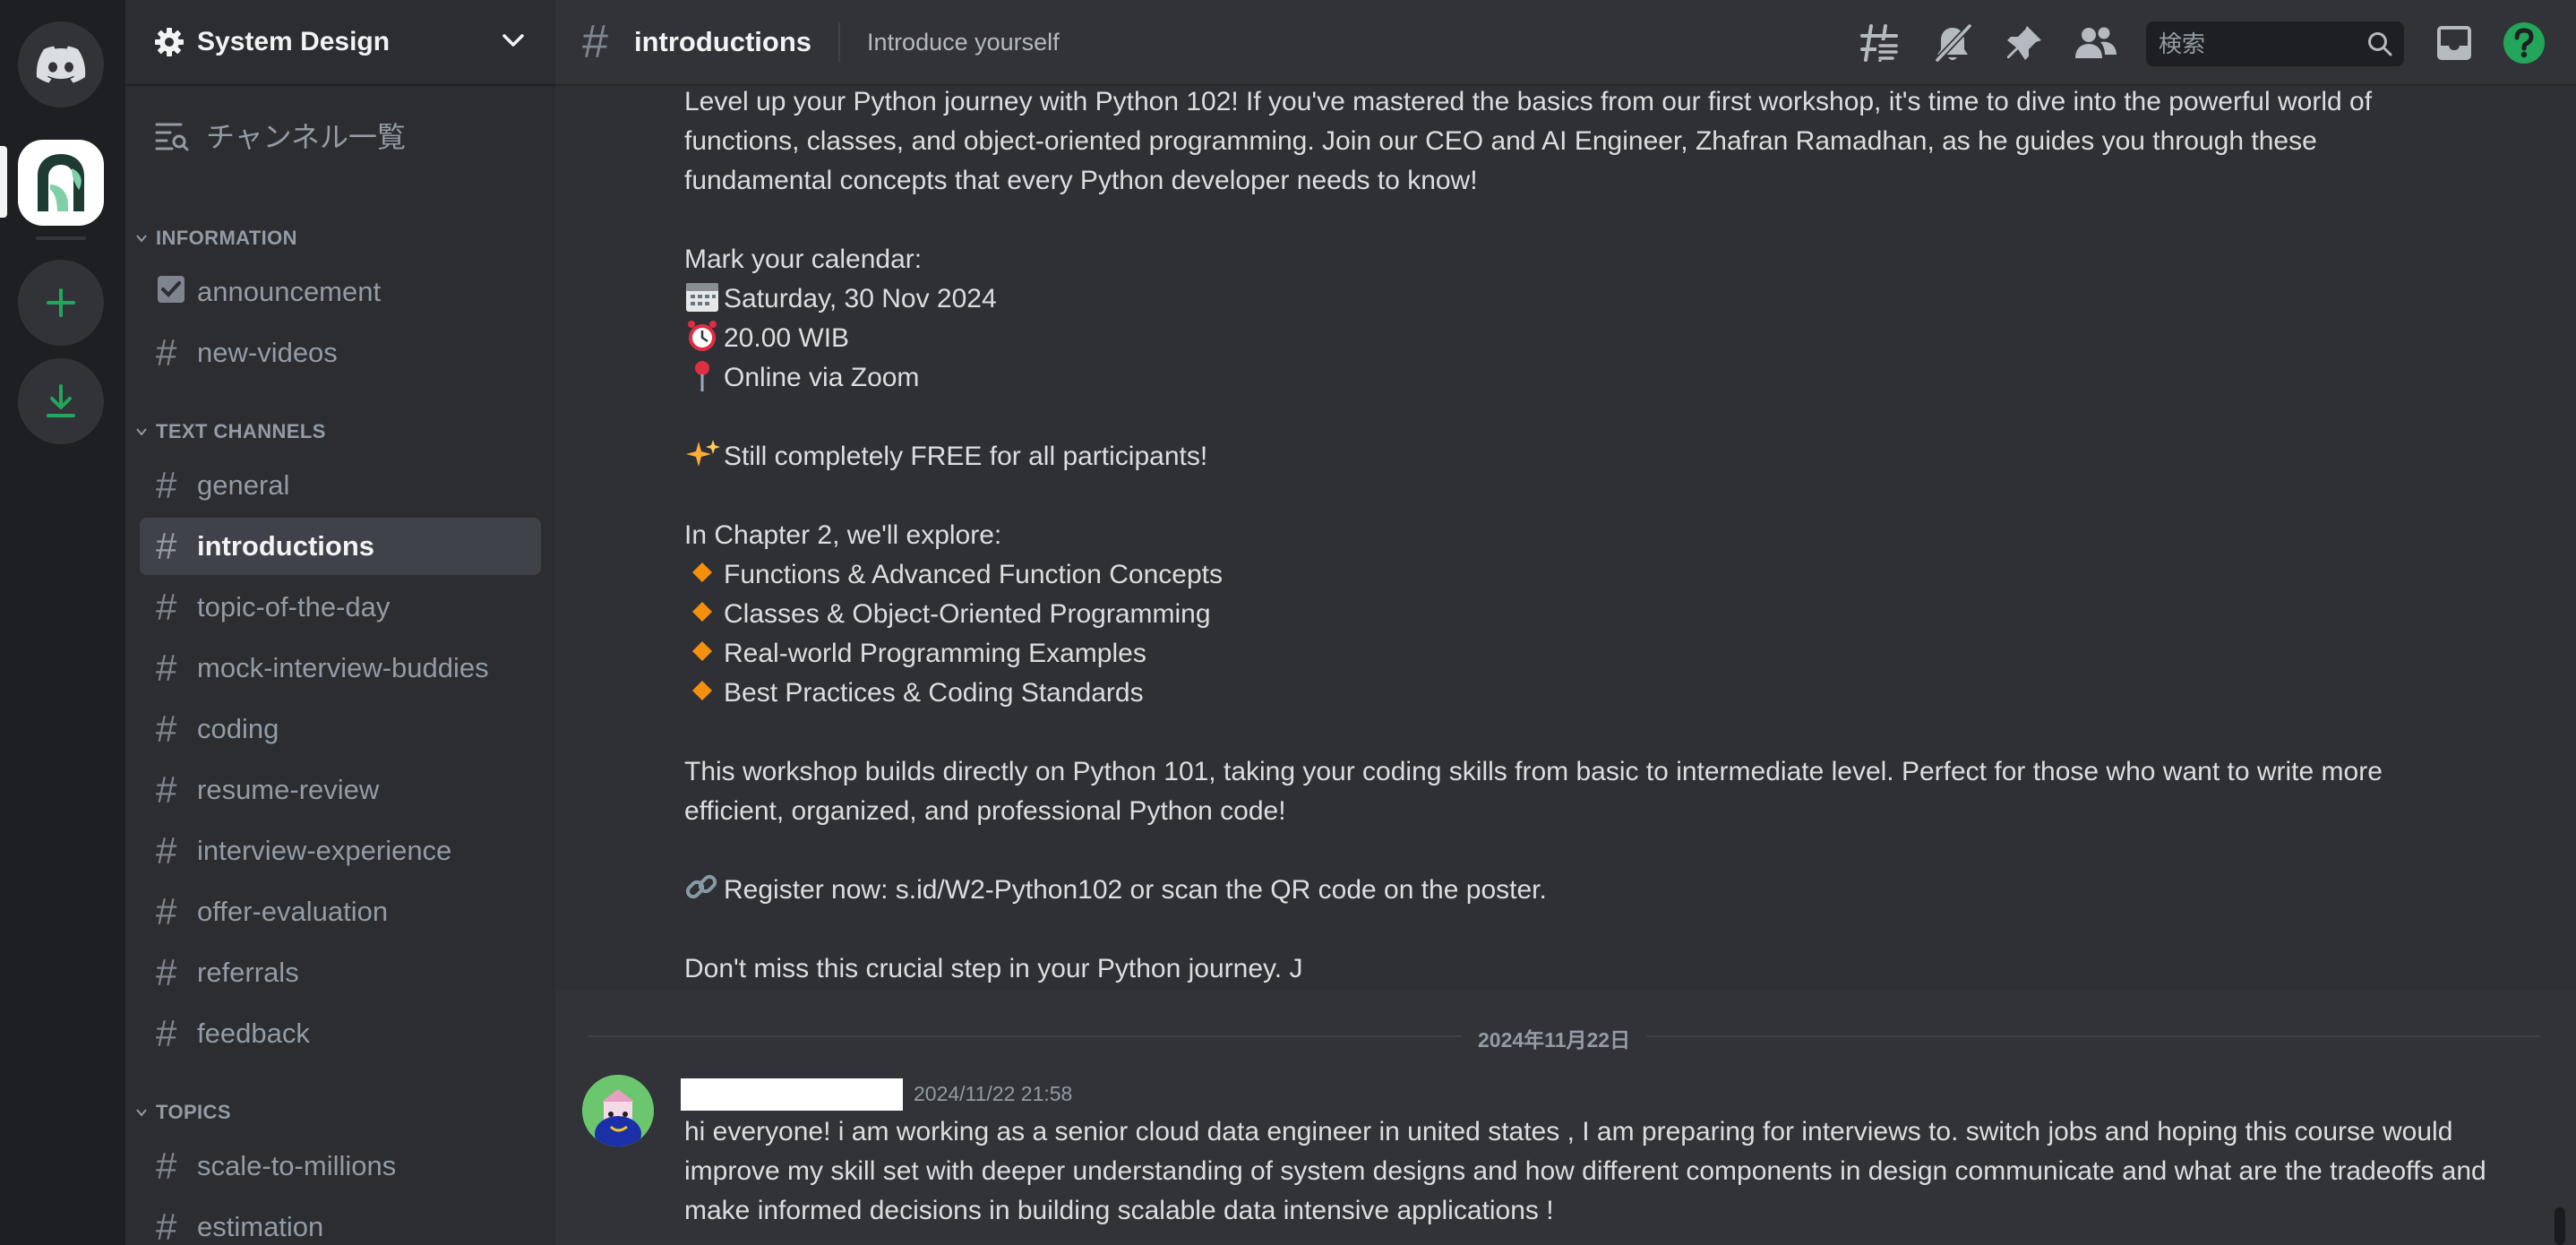 The height and width of the screenshot is (1245, 2576). I want to click on alarm-clock-emoji-icon, so click(702, 336).